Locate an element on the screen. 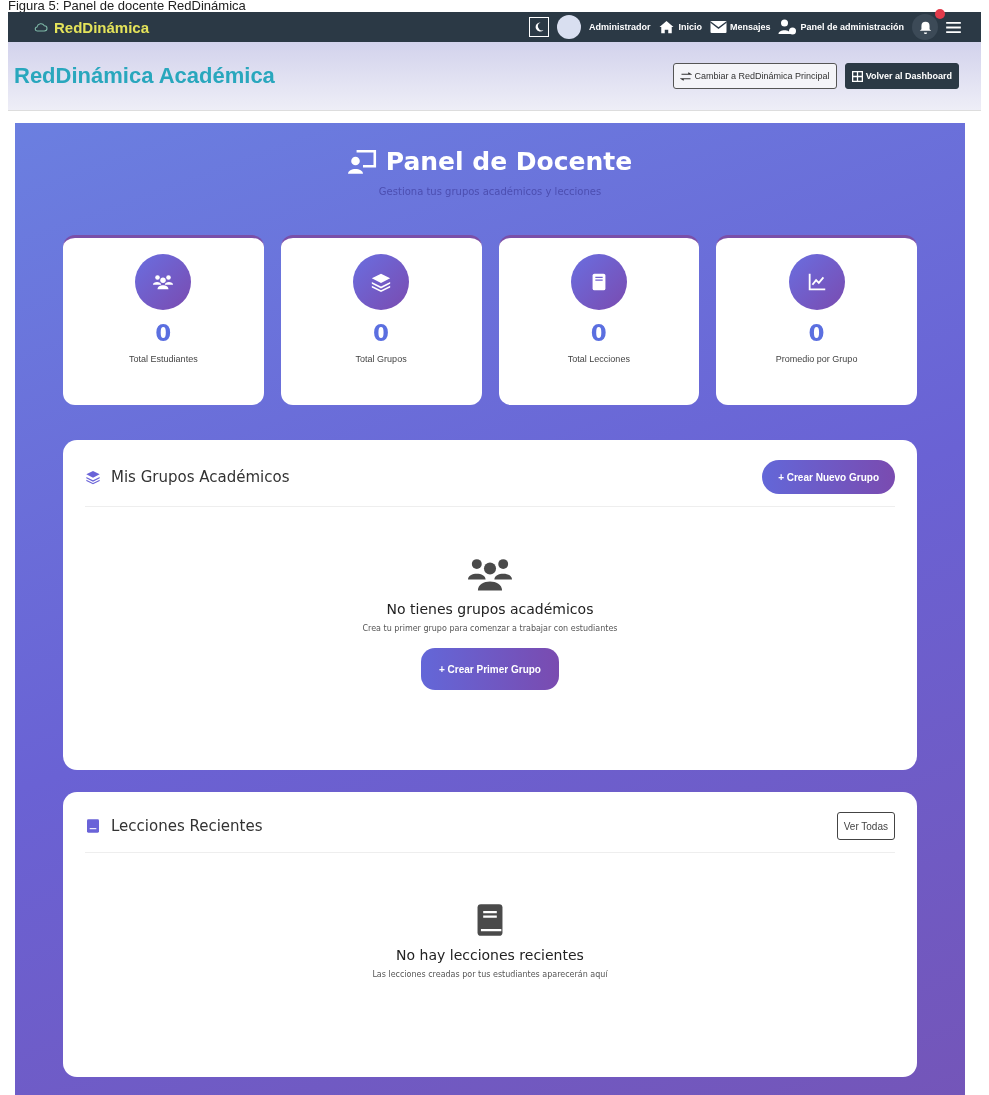 The image size is (989, 1095). dark-mode-toggle is located at coordinates (538, 27).